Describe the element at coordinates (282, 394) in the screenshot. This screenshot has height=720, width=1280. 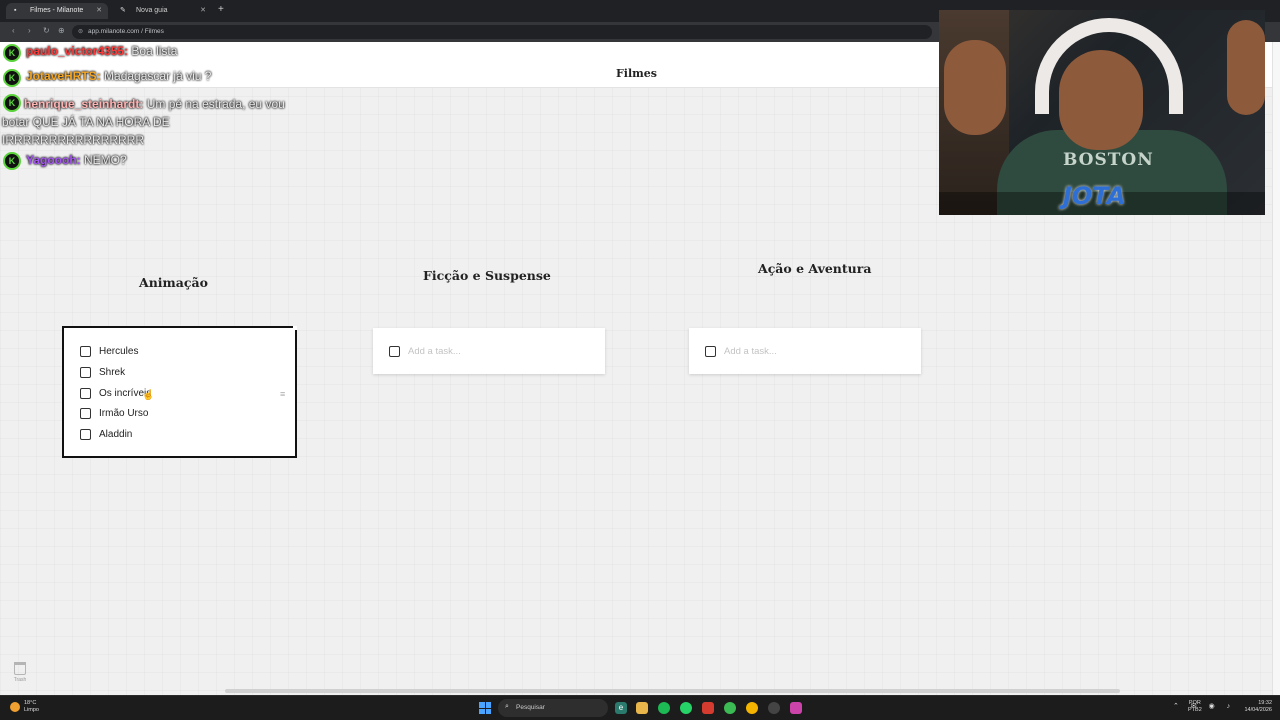
I see `drag-handle-icon: ≡` at that location.